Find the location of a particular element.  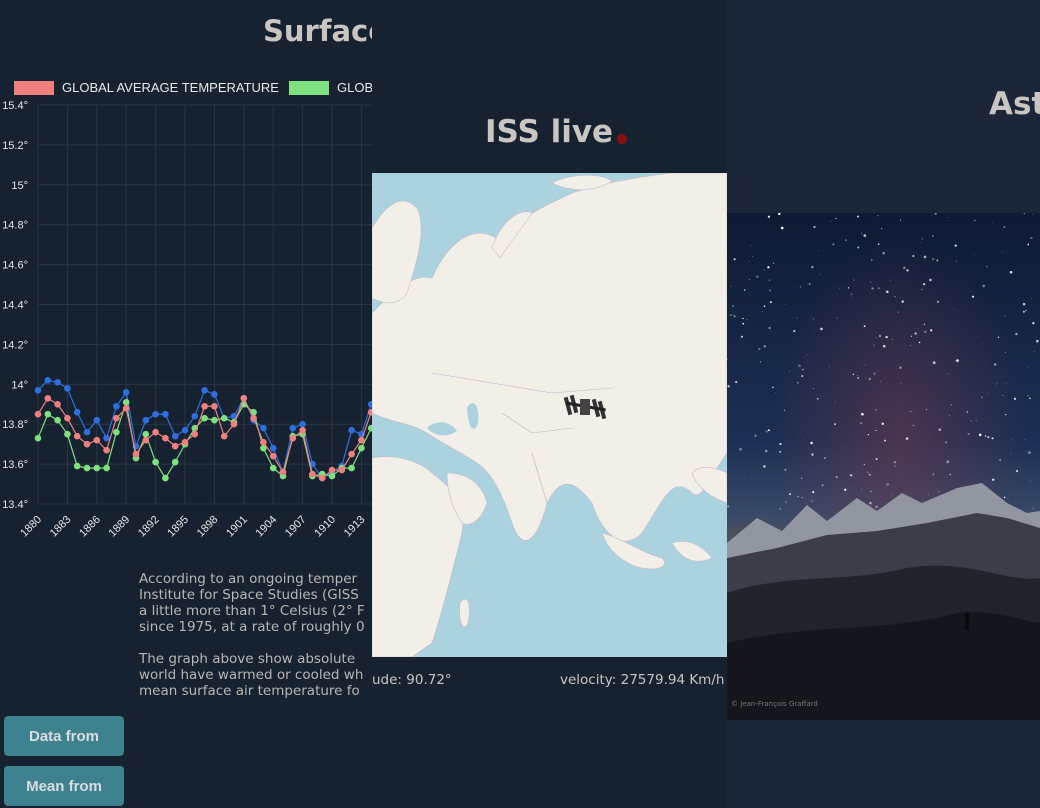

data-from-button: Data from is located at coordinates (64, 736).